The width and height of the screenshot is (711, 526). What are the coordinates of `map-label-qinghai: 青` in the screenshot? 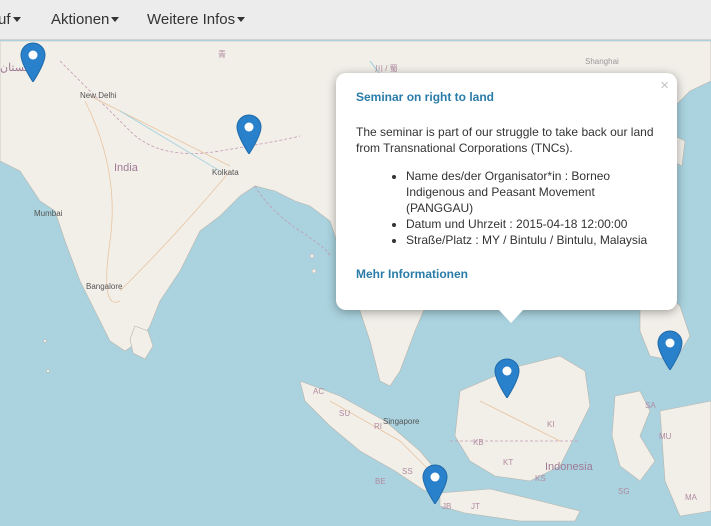 It's located at (222, 54).